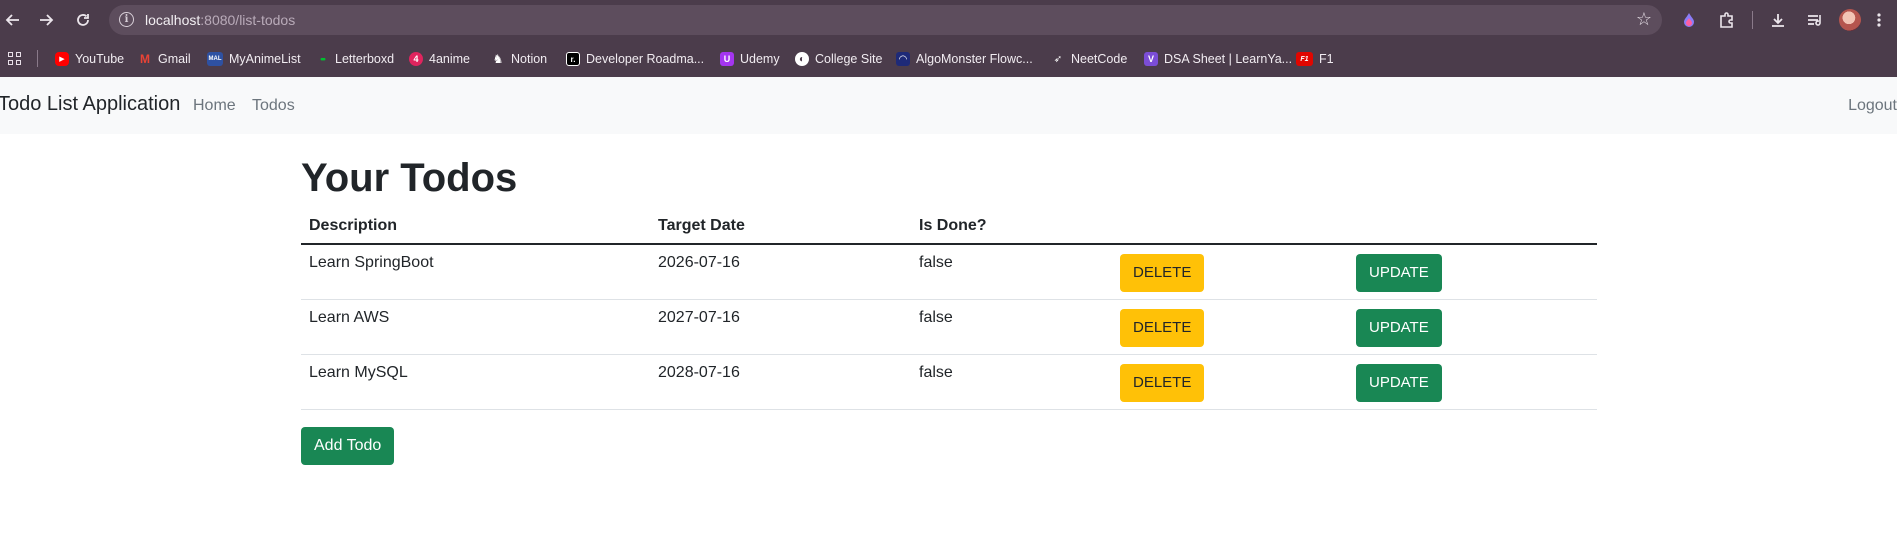  What do you see at coordinates (215, 59) in the screenshot?
I see `myanimelist-icon: MAL` at bounding box center [215, 59].